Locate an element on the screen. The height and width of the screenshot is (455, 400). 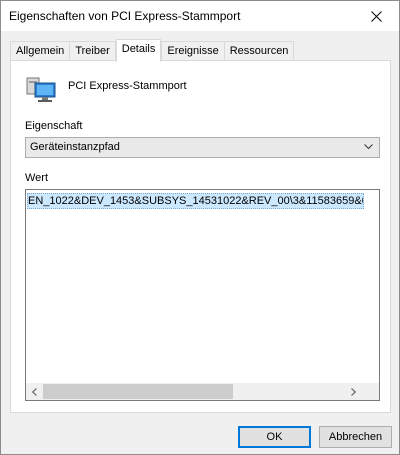
title-bar: Eigenschaften von PCI Express-Stammport is located at coordinates (200, 16).